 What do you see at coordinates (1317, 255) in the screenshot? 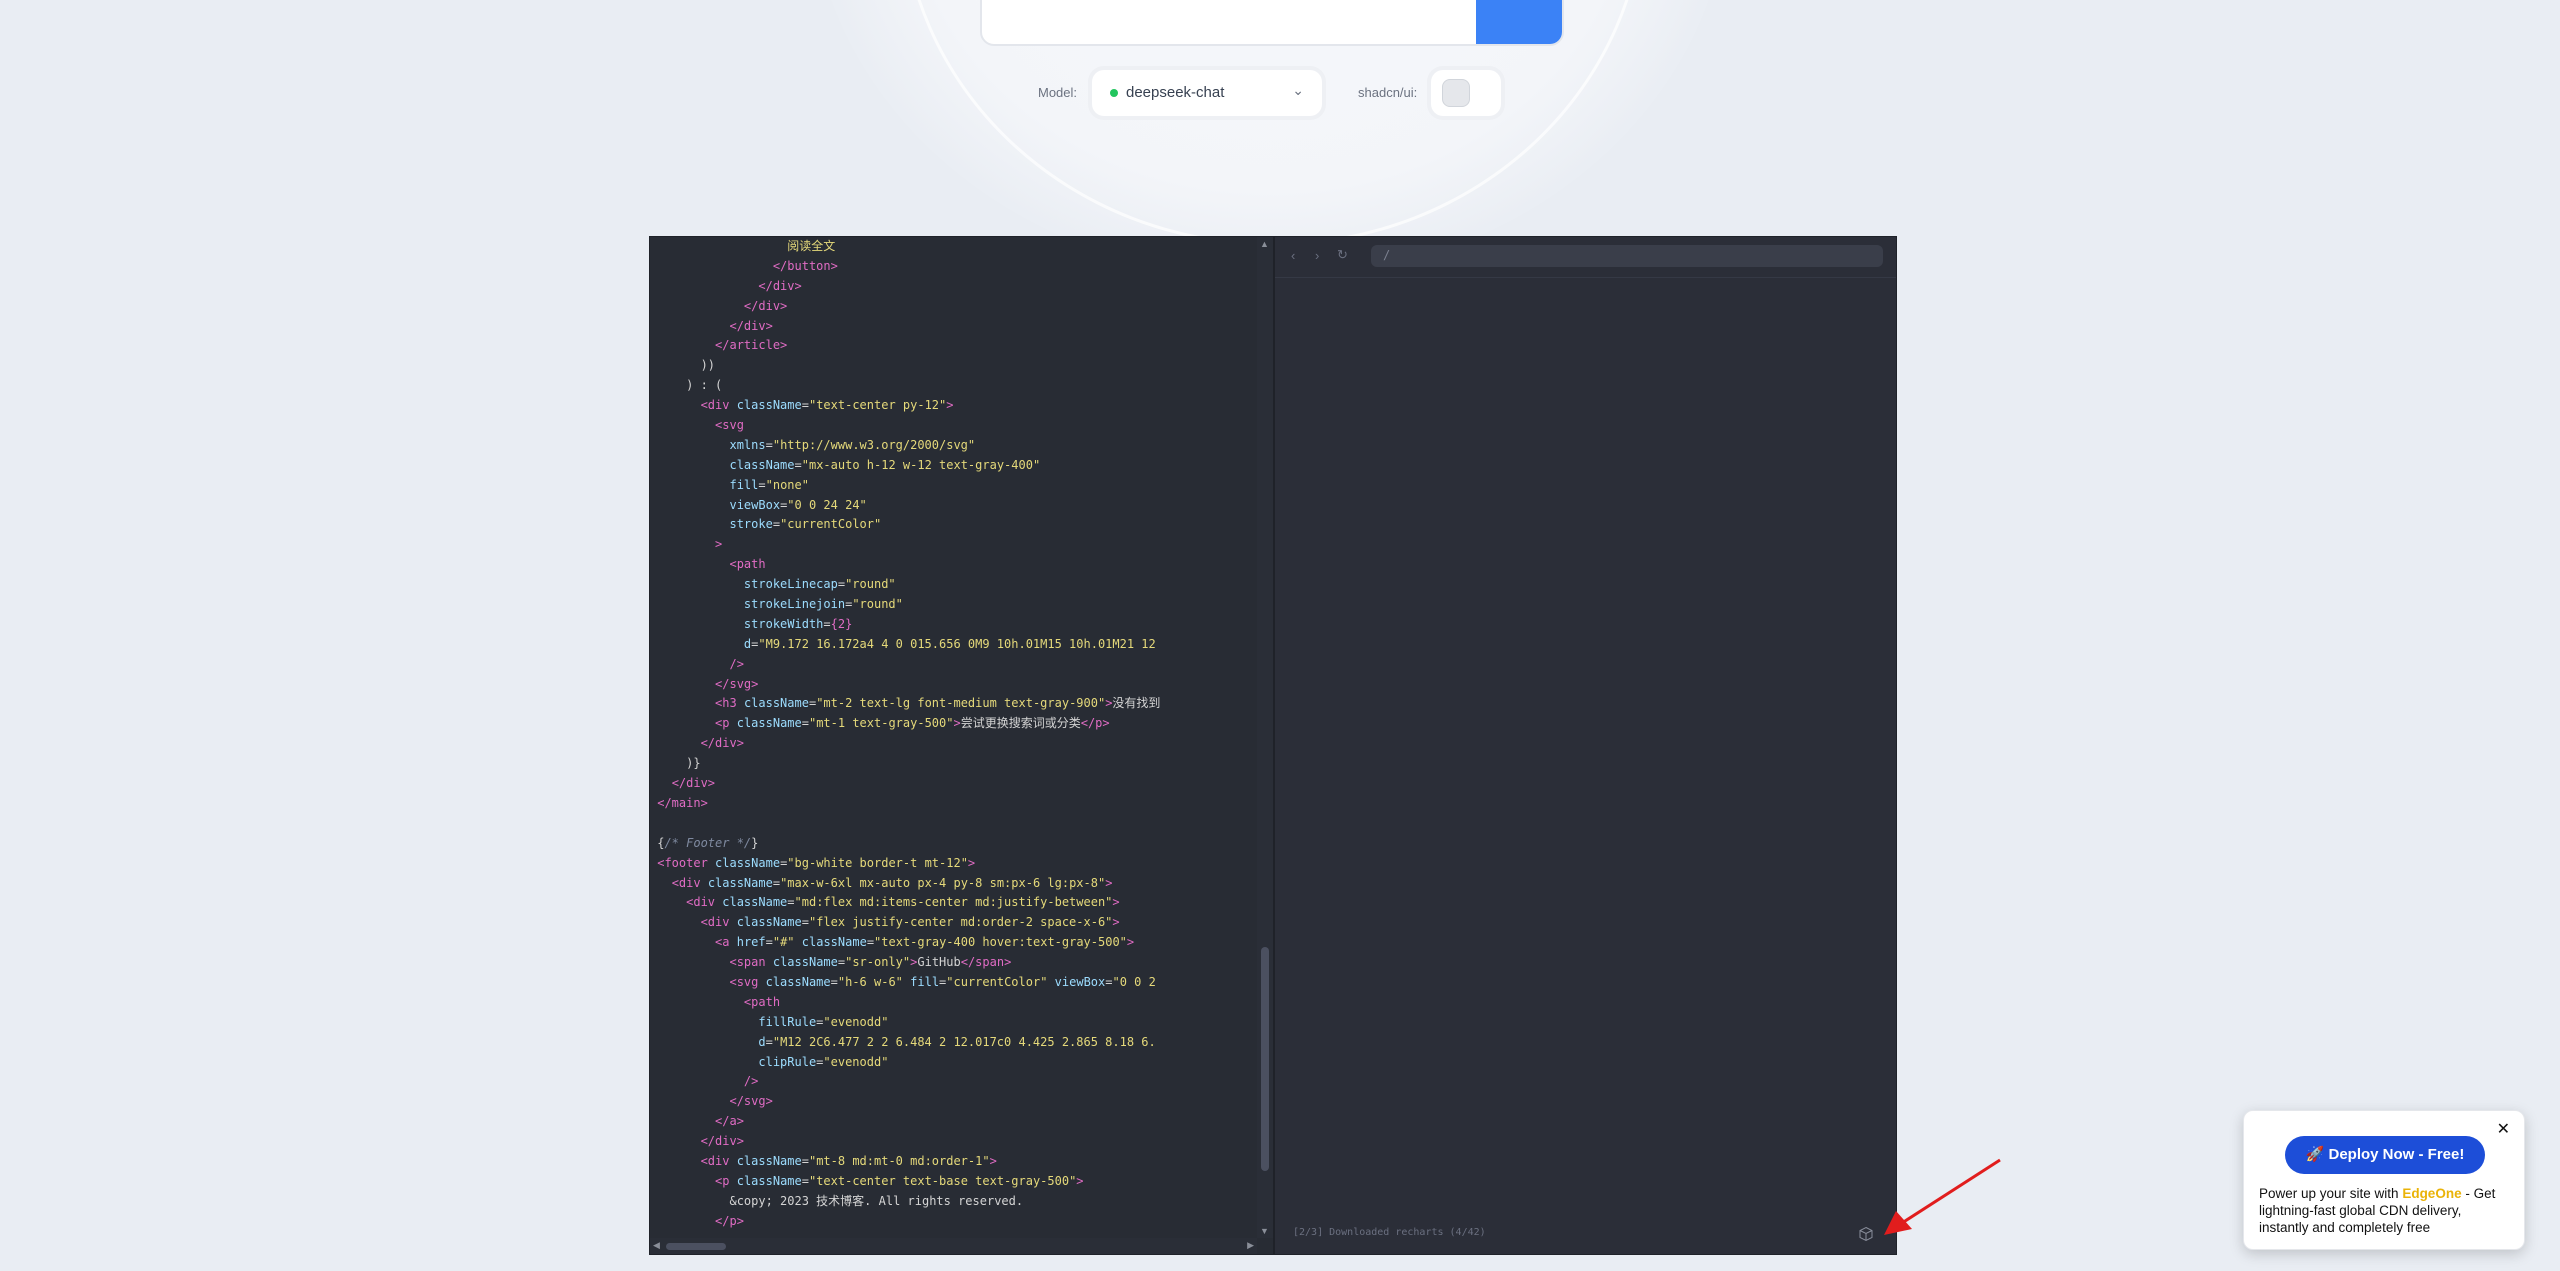
I see `forward-icon: ›` at bounding box center [1317, 255].